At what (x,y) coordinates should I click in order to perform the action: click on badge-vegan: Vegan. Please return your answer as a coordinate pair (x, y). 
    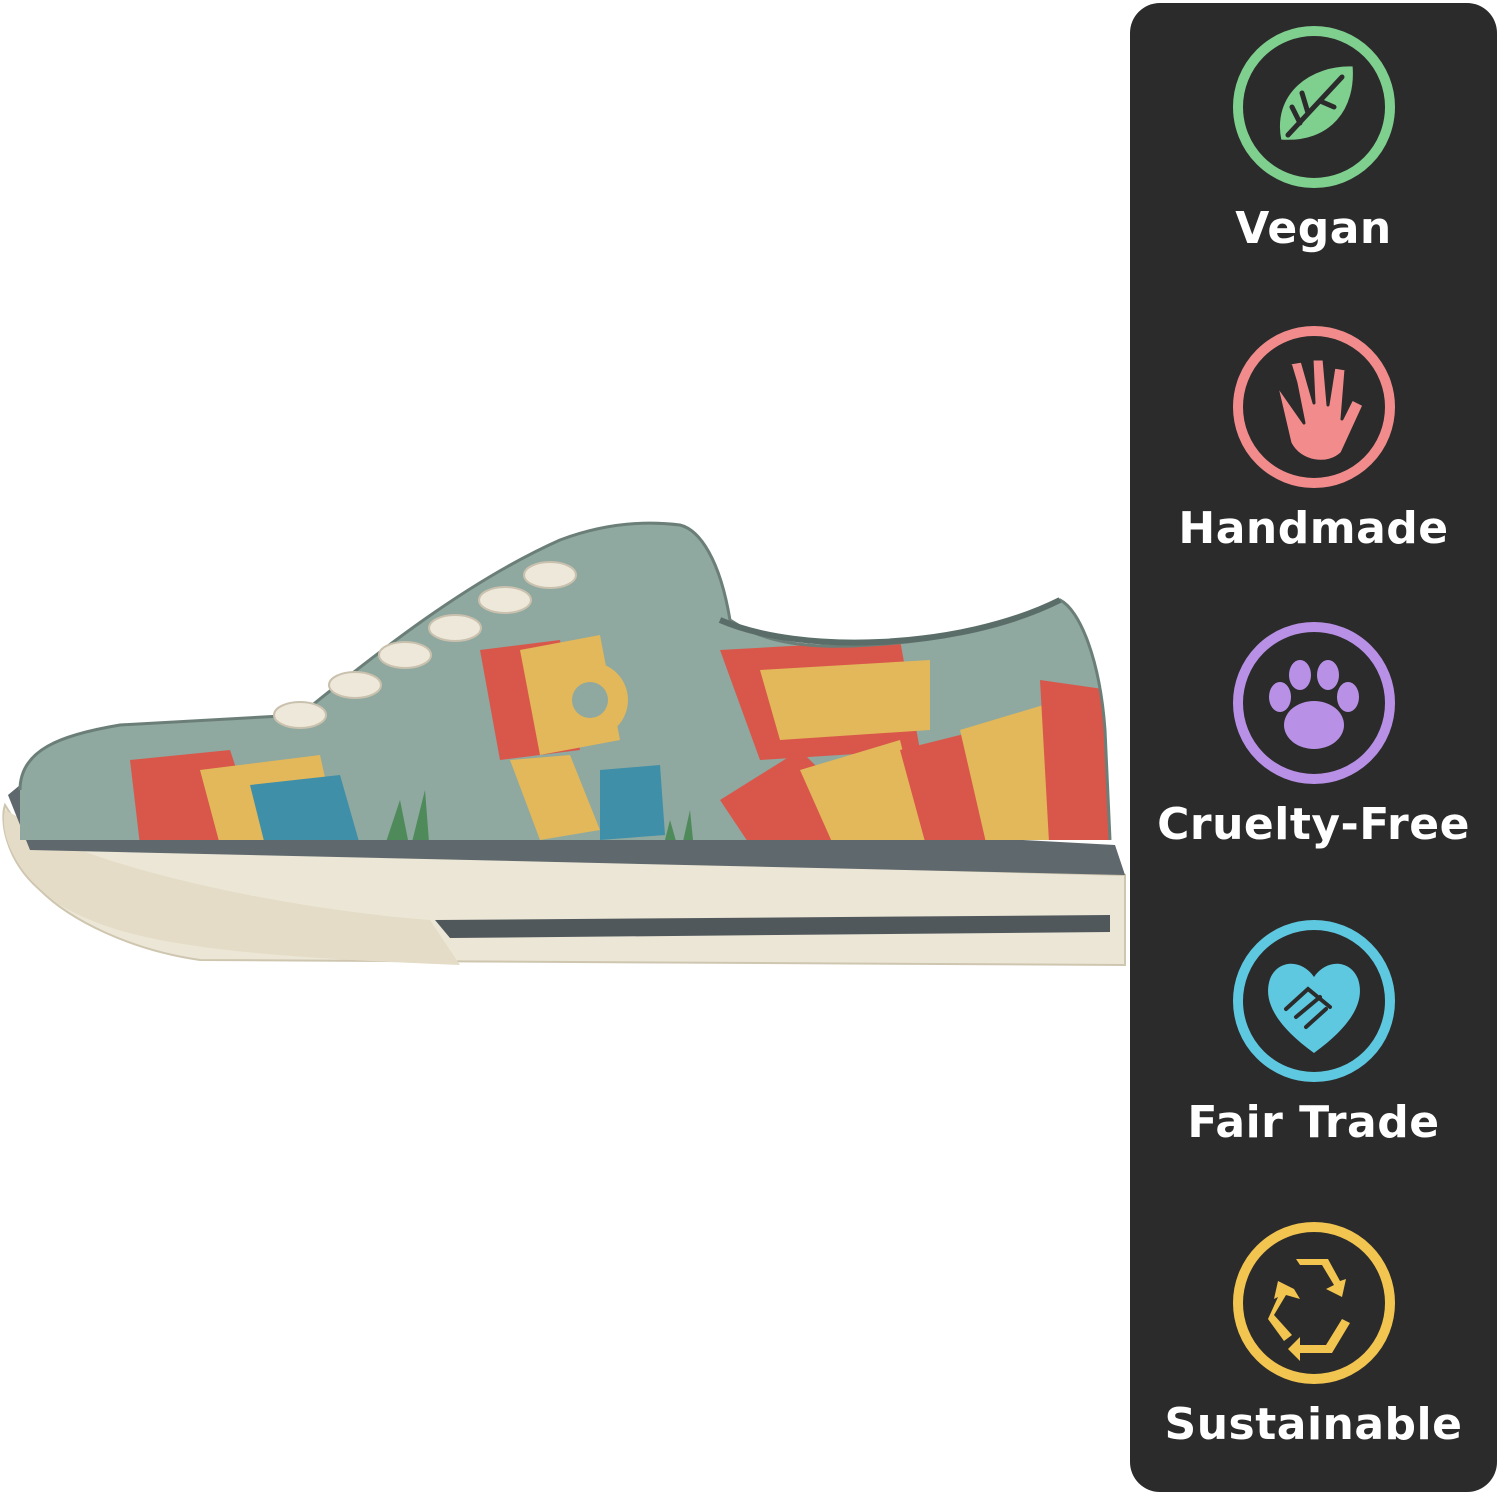
    Looking at the image, I should click on (1313, 148).